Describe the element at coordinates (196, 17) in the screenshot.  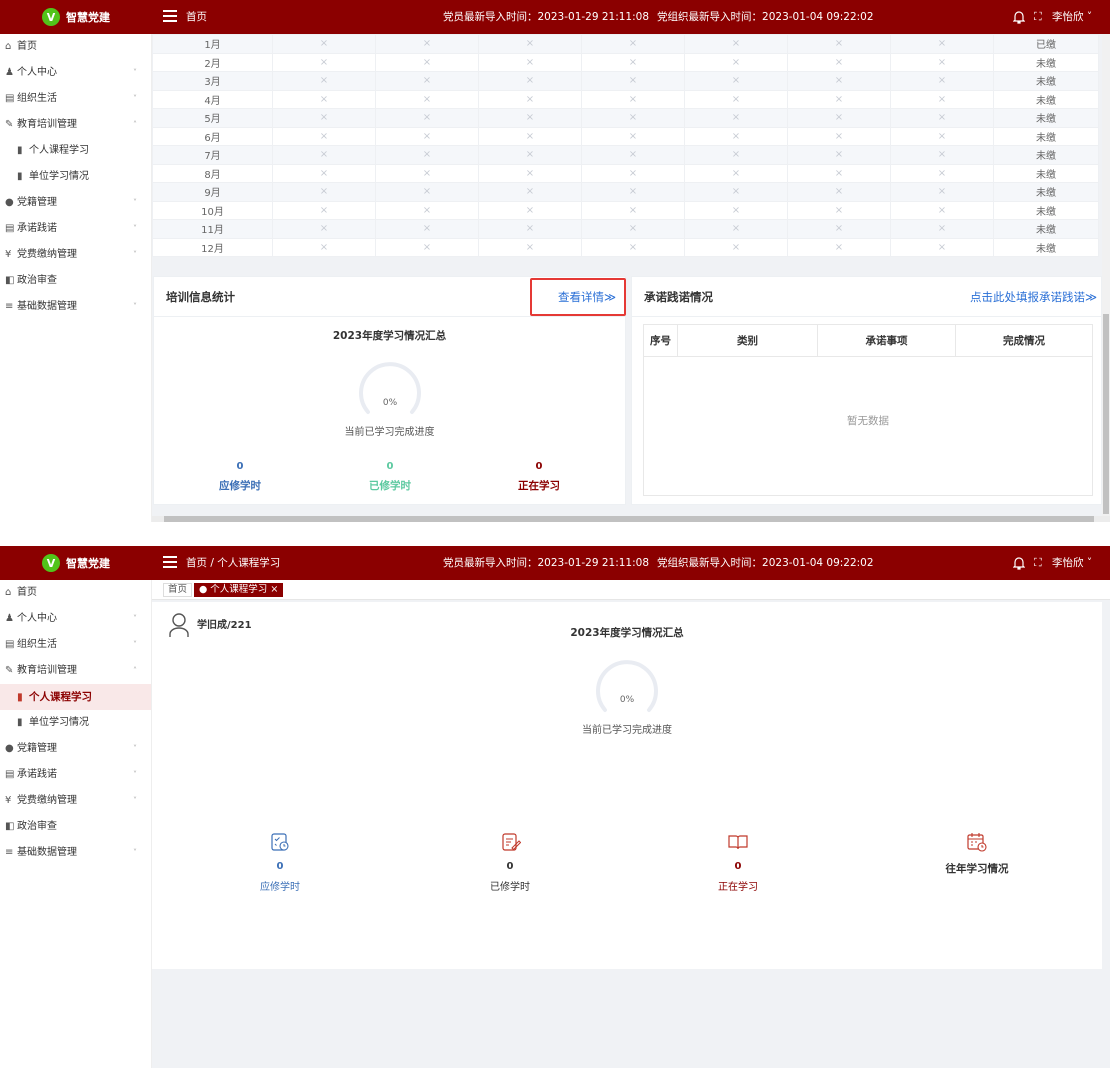
I see `breadcrumb: 首页` at that location.